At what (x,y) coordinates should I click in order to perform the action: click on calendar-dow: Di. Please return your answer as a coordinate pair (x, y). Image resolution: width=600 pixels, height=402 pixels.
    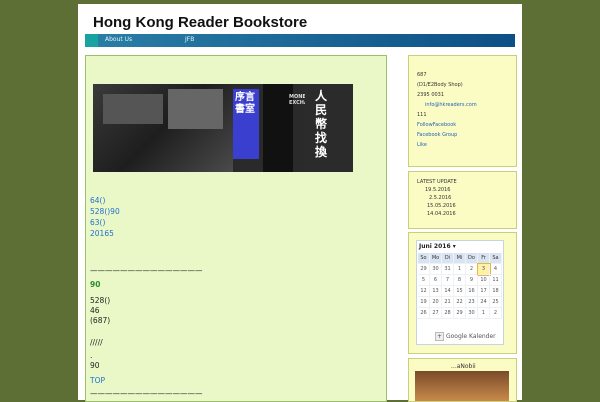
    Looking at the image, I should click on (448, 258).